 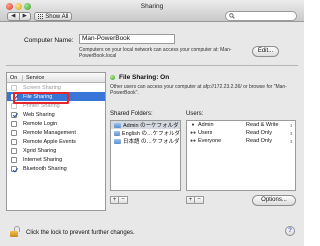 I want to click on computer-name-field: Man-PowerBook, so click(x=127, y=39).